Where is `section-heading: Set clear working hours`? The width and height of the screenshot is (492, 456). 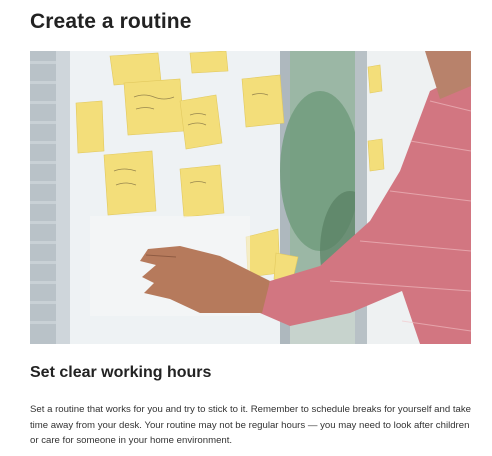
section-heading: Set clear working hours is located at coordinates (121, 372).